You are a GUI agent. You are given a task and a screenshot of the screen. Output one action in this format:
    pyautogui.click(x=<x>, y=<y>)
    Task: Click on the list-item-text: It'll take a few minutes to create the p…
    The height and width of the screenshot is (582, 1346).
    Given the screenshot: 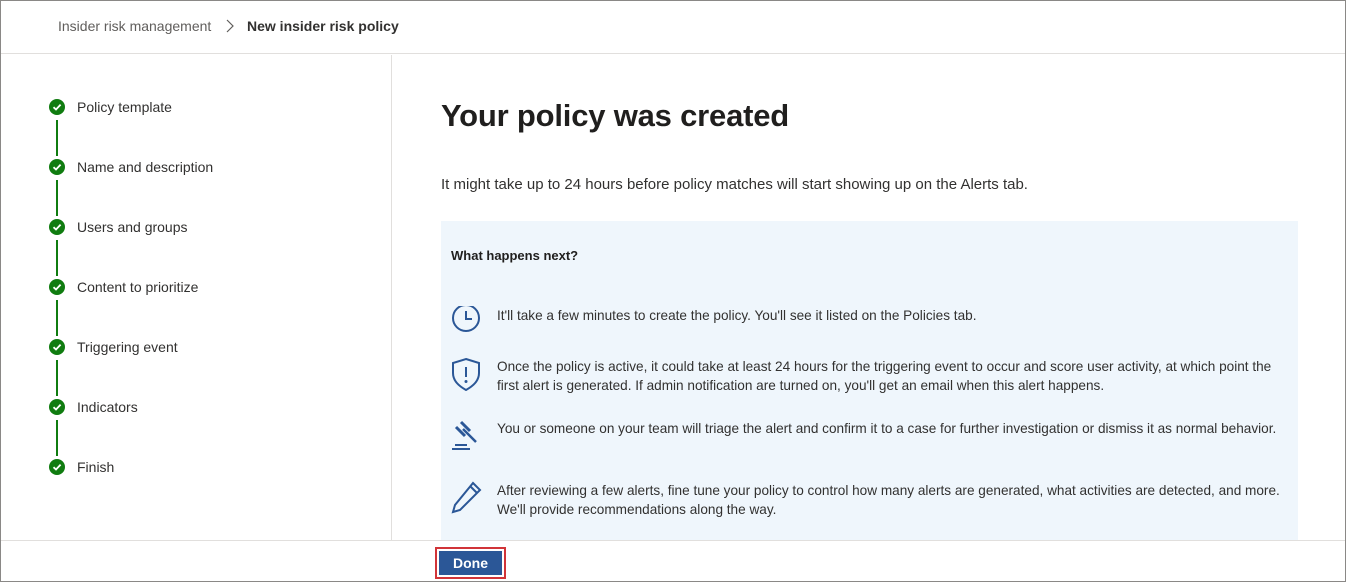 What is the action you would take?
    pyautogui.click(x=737, y=315)
    